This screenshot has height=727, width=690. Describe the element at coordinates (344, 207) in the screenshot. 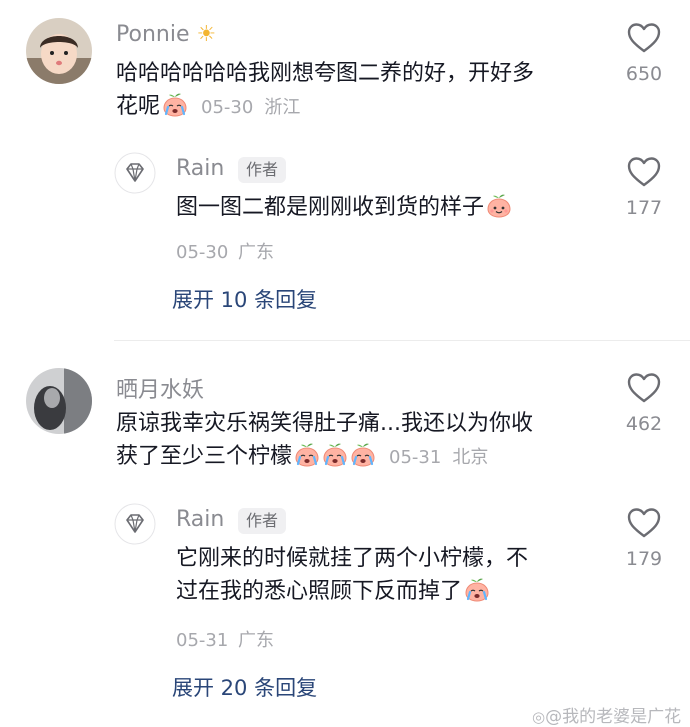

I see `reply-text: 图一图二都是刚刚收到货的样子` at that location.